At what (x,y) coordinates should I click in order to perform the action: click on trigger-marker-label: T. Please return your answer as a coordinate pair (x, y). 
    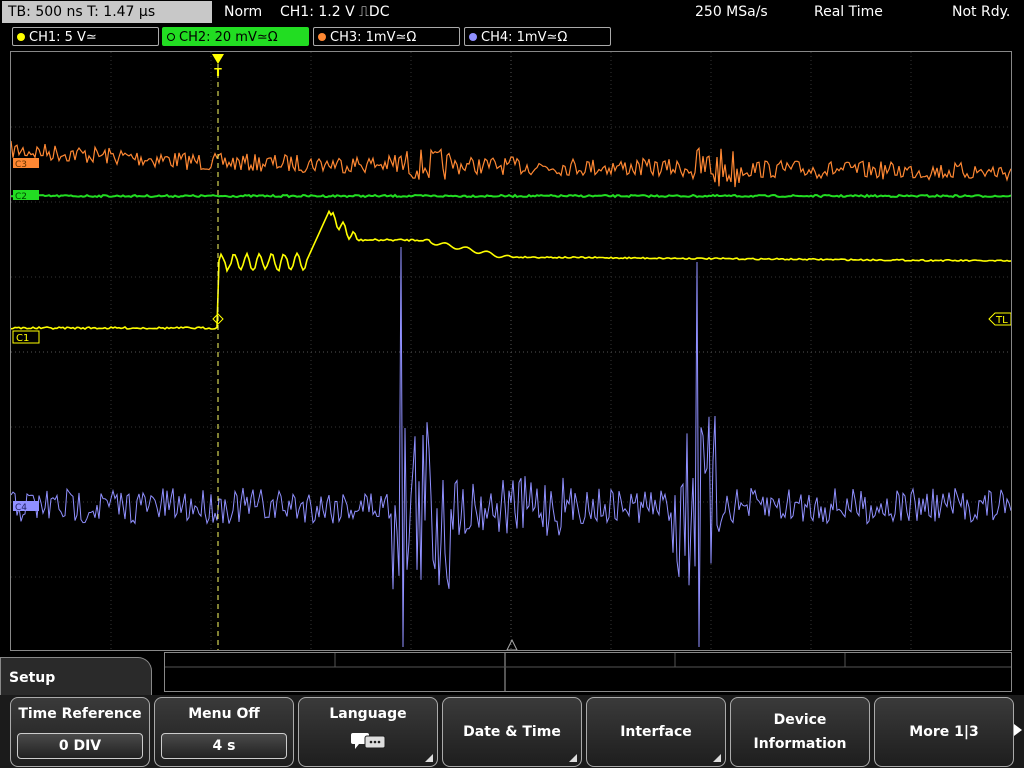
    Looking at the image, I should click on (218, 72).